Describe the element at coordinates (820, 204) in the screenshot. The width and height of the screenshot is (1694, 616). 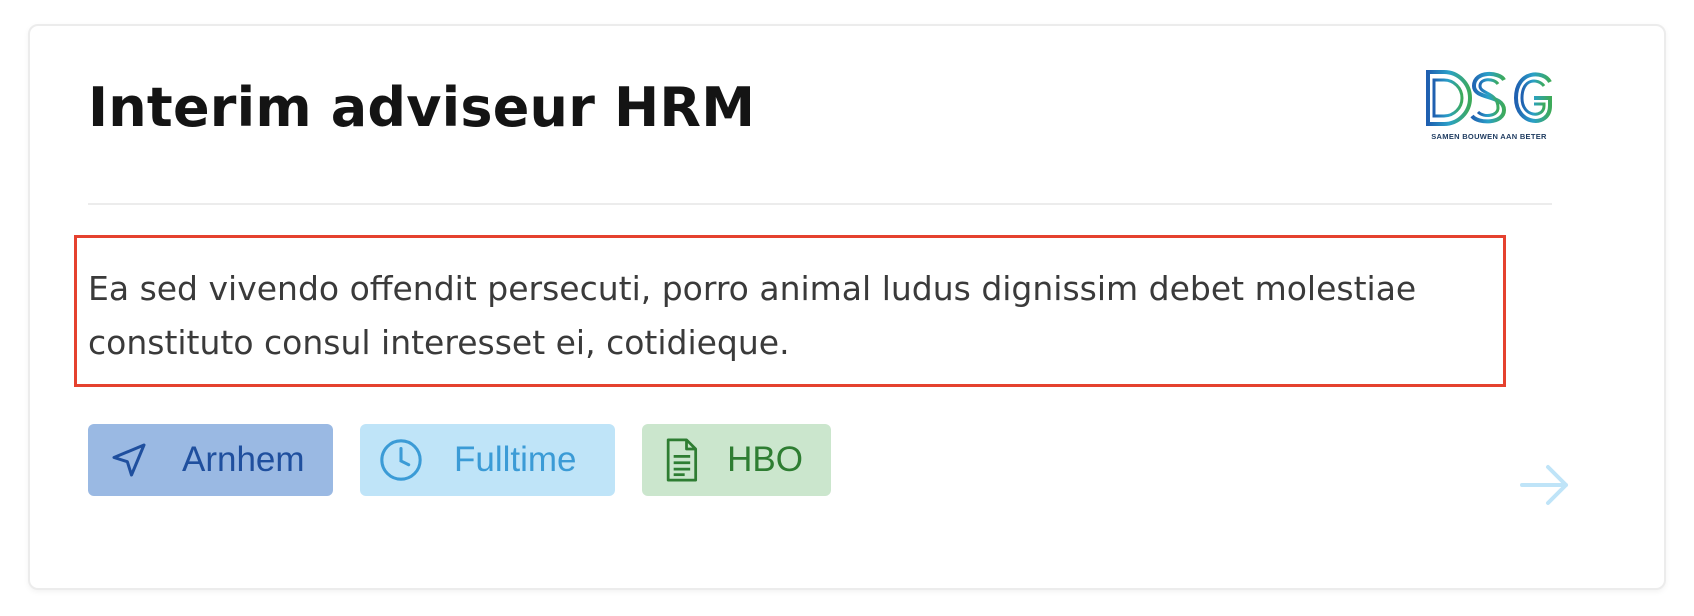
I see `divider` at that location.